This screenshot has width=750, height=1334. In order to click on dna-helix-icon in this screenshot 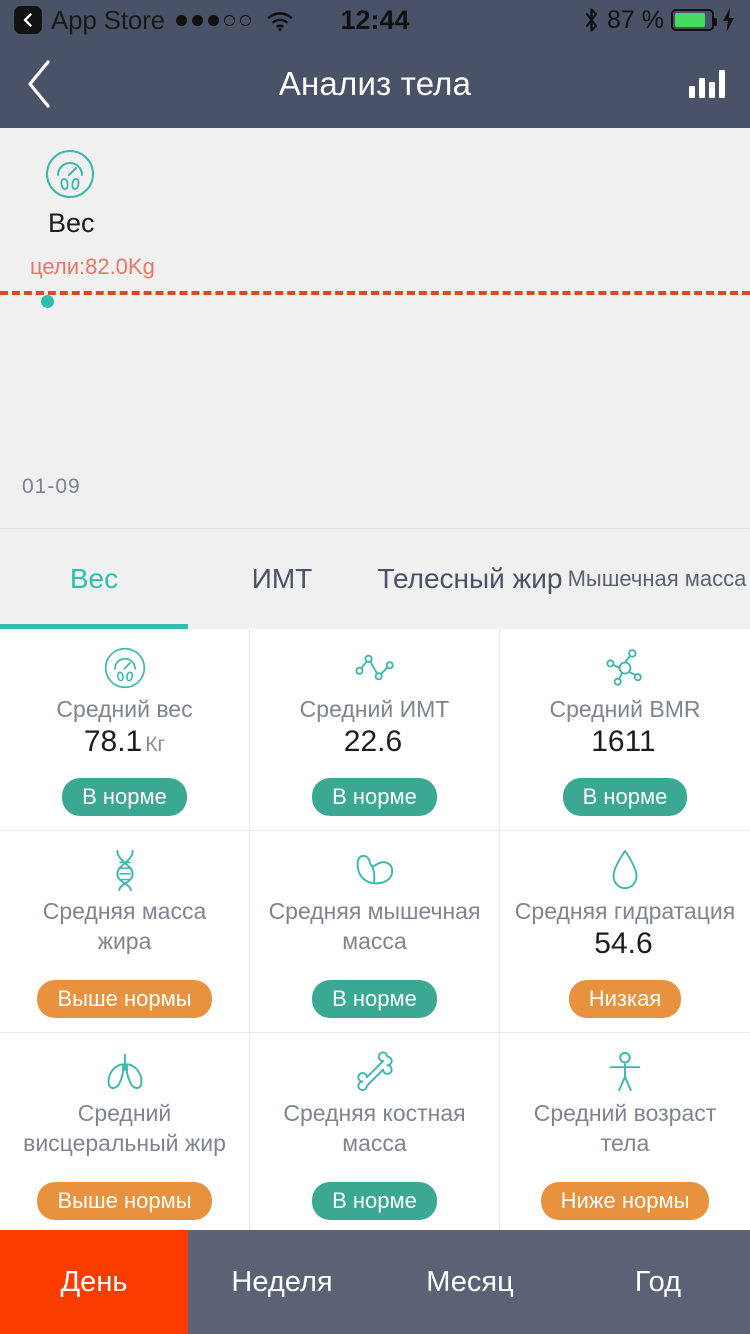, I will do `click(125, 870)`.